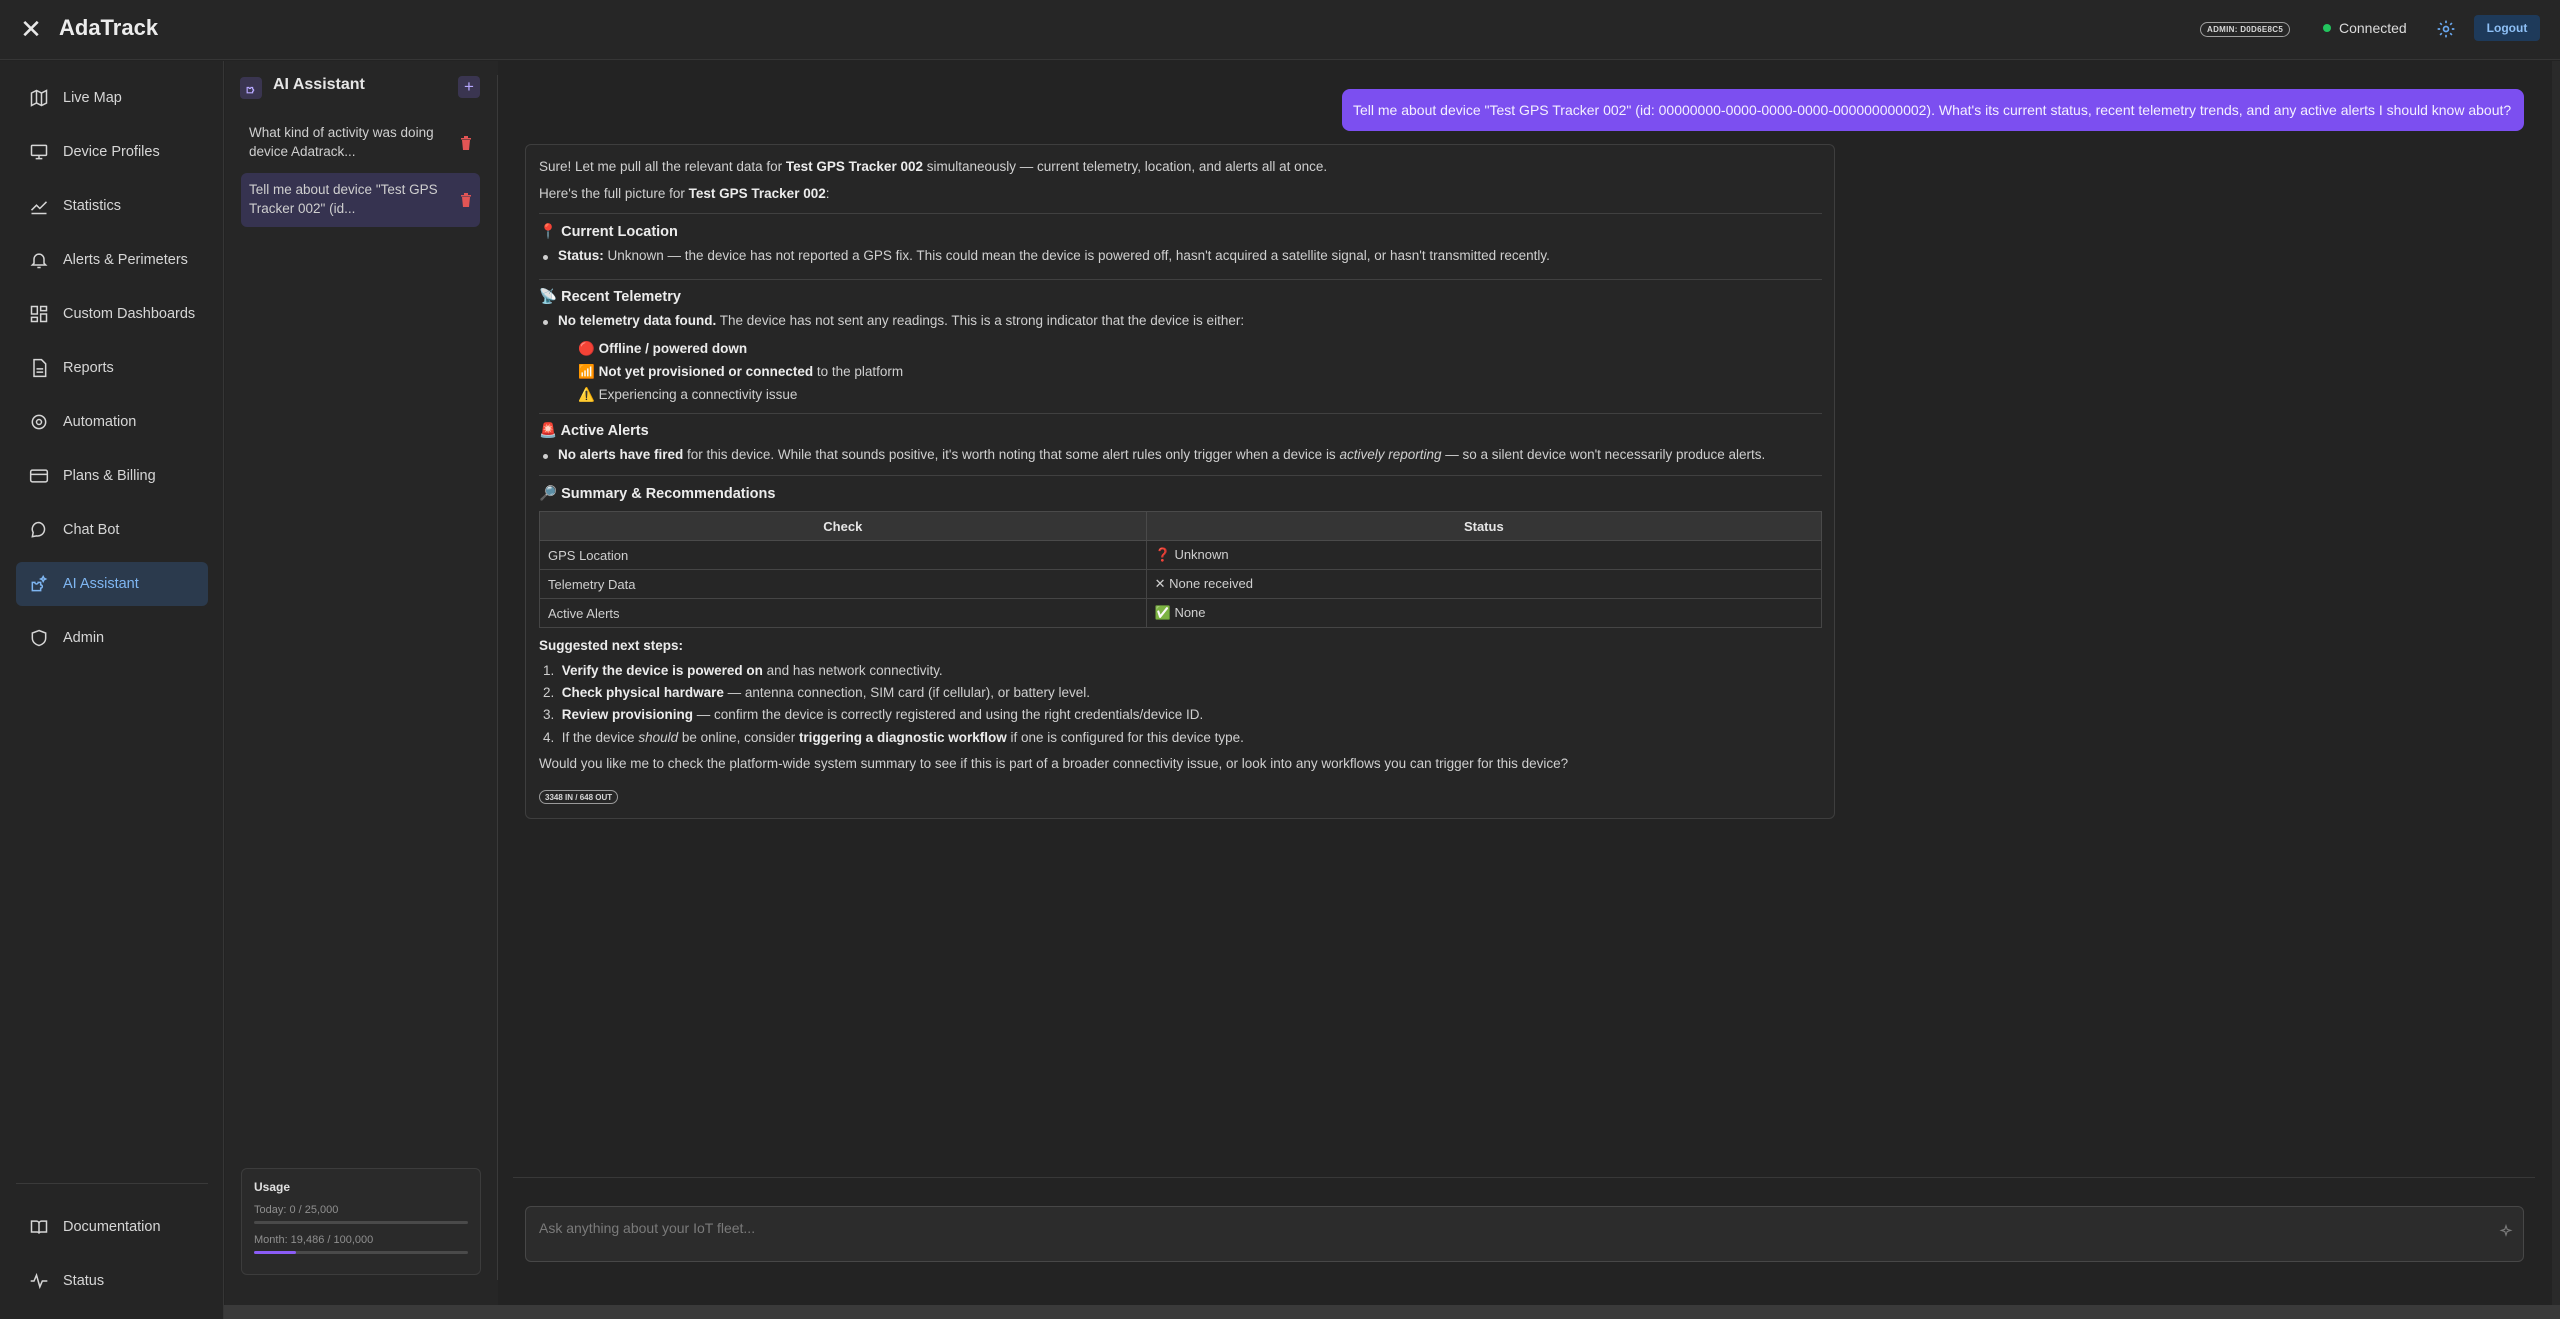 This screenshot has width=2560, height=1319. What do you see at coordinates (84, 638) in the screenshot?
I see `nav-label: Admin` at bounding box center [84, 638].